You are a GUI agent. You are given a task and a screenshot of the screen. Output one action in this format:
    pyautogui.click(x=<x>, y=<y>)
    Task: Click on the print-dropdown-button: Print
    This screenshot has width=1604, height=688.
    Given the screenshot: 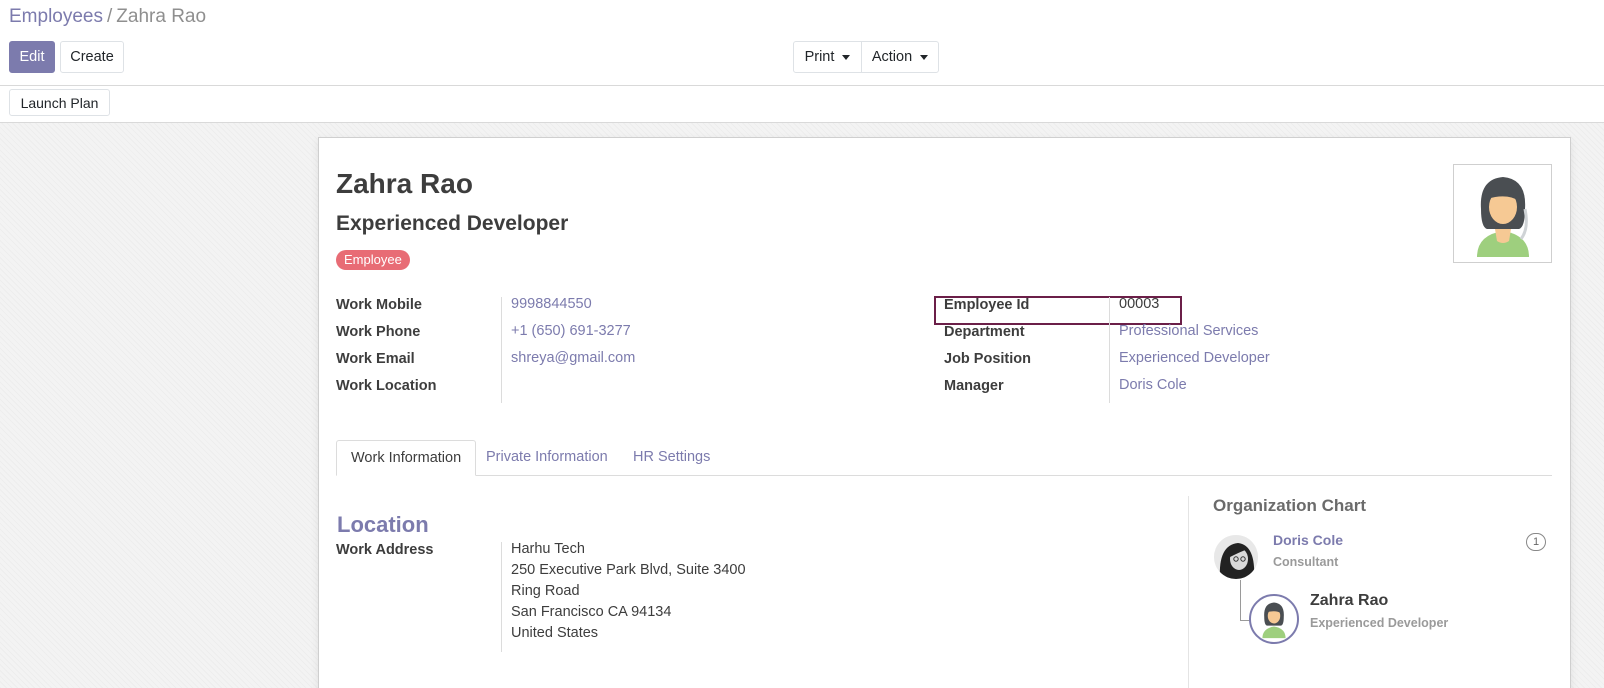 What is the action you would take?
    pyautogui.click(x=827, y=57)
    